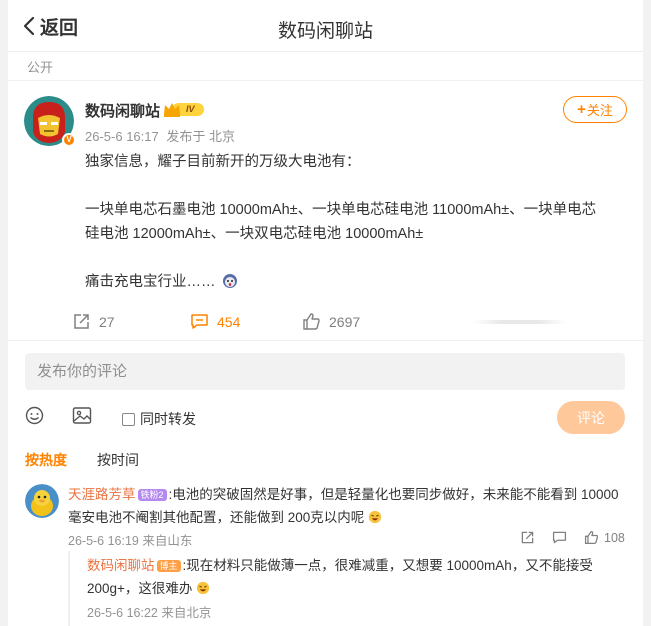  Describe the element at coordinates (229, 321) in the screenshot. I see `comment-count: 454` at that location.